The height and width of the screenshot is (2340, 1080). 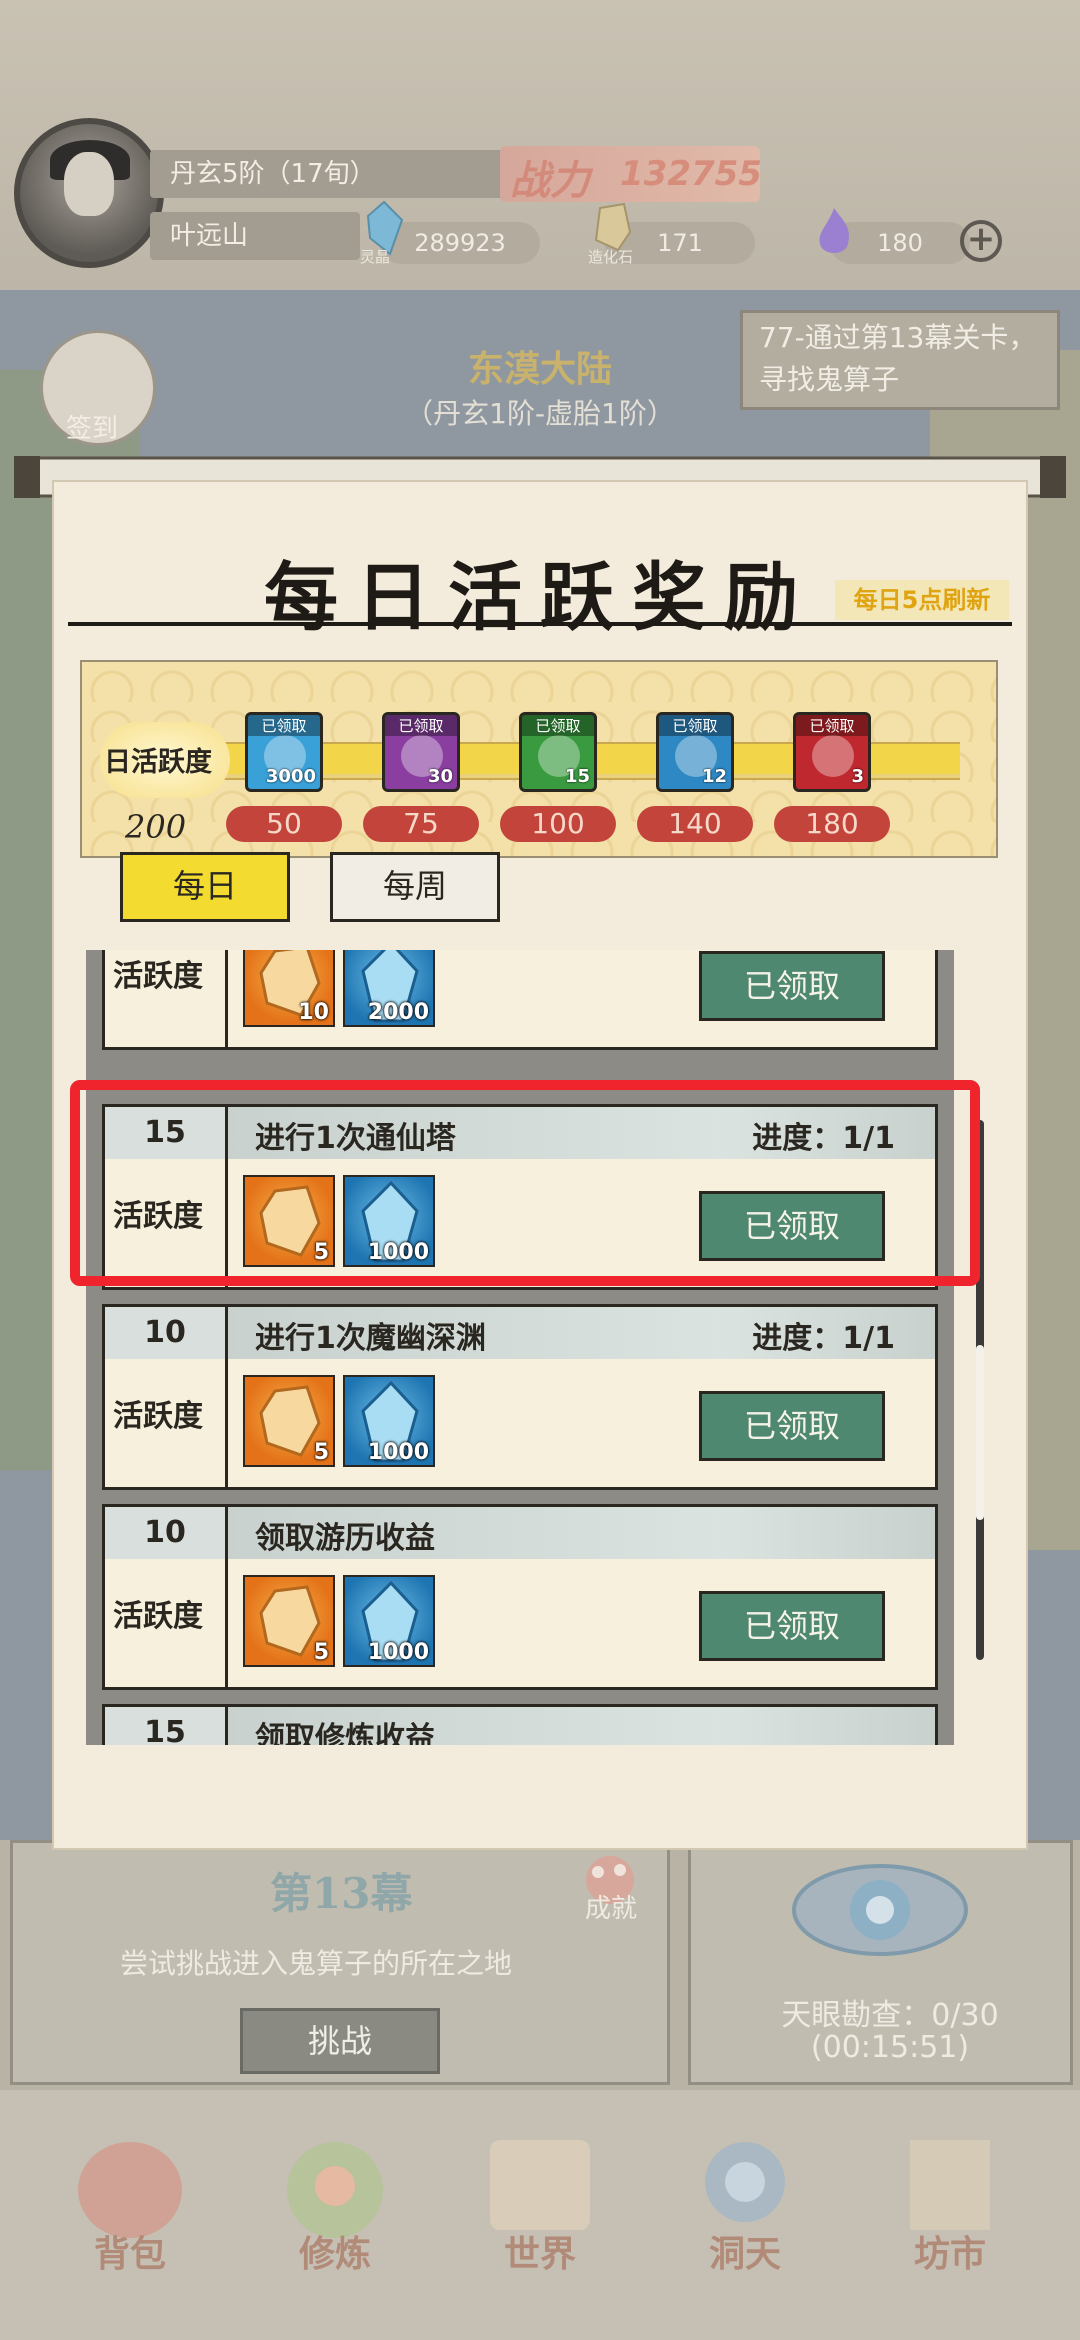 What do you see at coordinates (255, 236) in the screenshot?
I see `player-name: 叶远山` at bounding box center [255, 236].